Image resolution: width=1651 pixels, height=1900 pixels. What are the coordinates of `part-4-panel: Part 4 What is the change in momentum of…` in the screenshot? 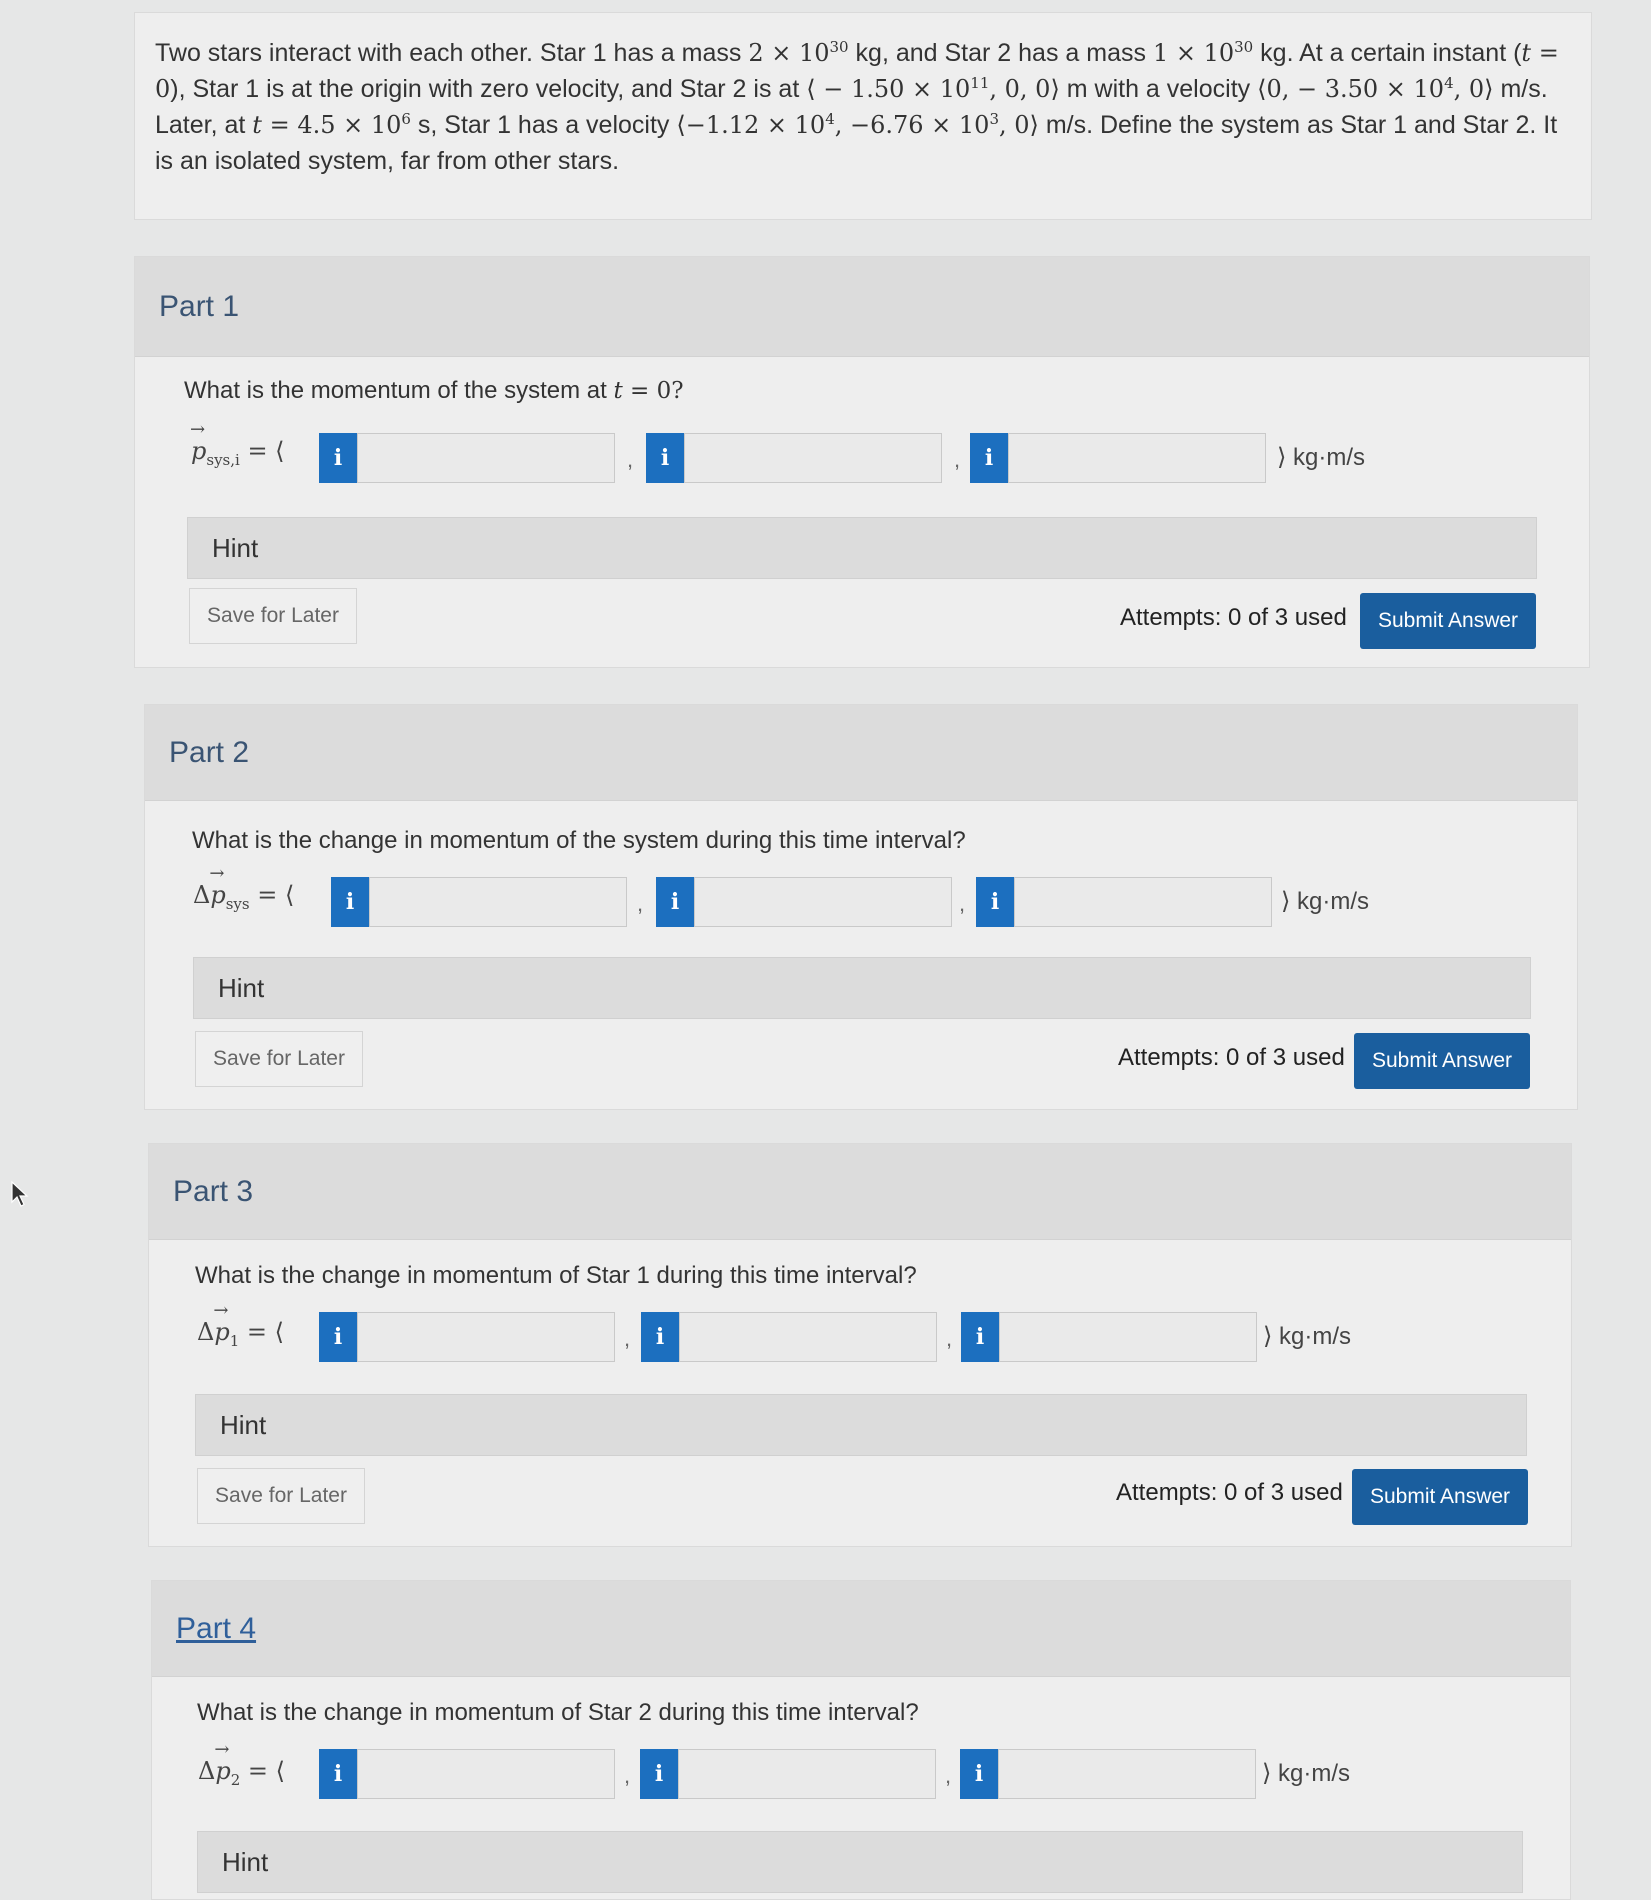 It's located at (861, 1740).